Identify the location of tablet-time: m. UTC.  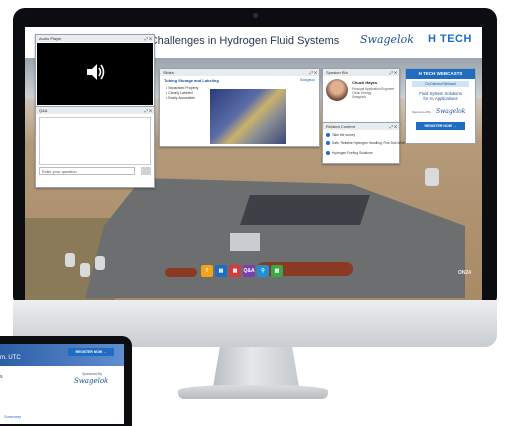
(10, 358).